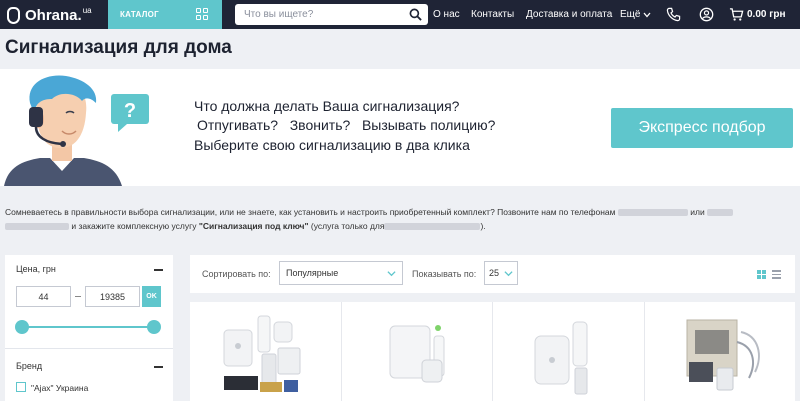  I want to click on banner-line-2: Отпугивать? Звонить? Вызывать полицию?, so click(346, 125).